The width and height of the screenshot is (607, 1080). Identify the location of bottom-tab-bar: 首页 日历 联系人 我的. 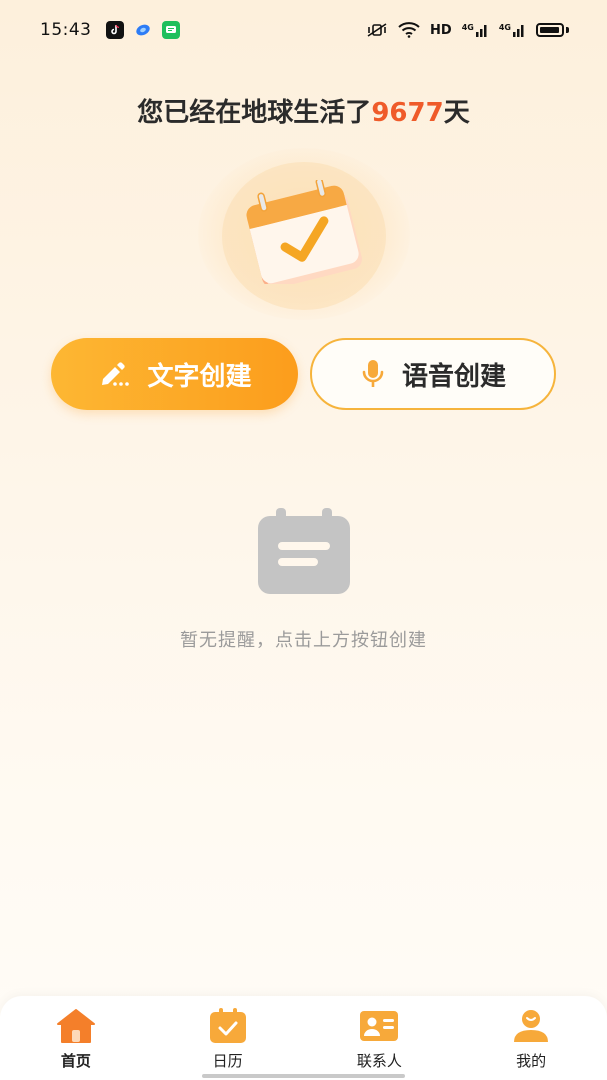
(303, 1038).